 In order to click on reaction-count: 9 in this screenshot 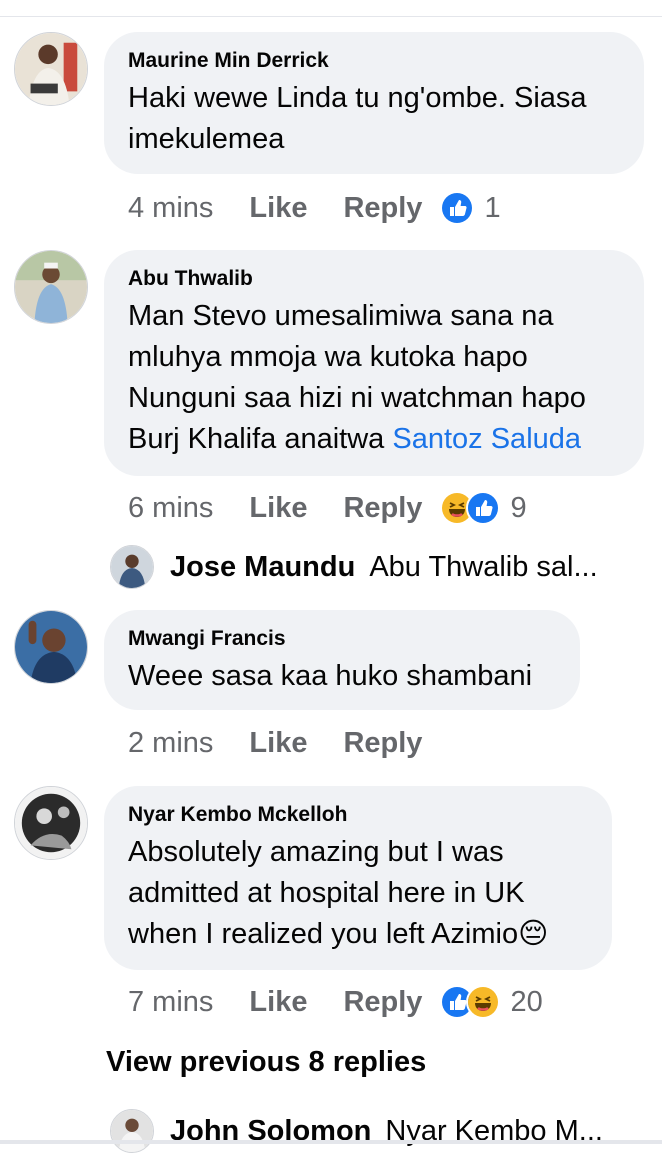, I will do `click(518, 507)`.